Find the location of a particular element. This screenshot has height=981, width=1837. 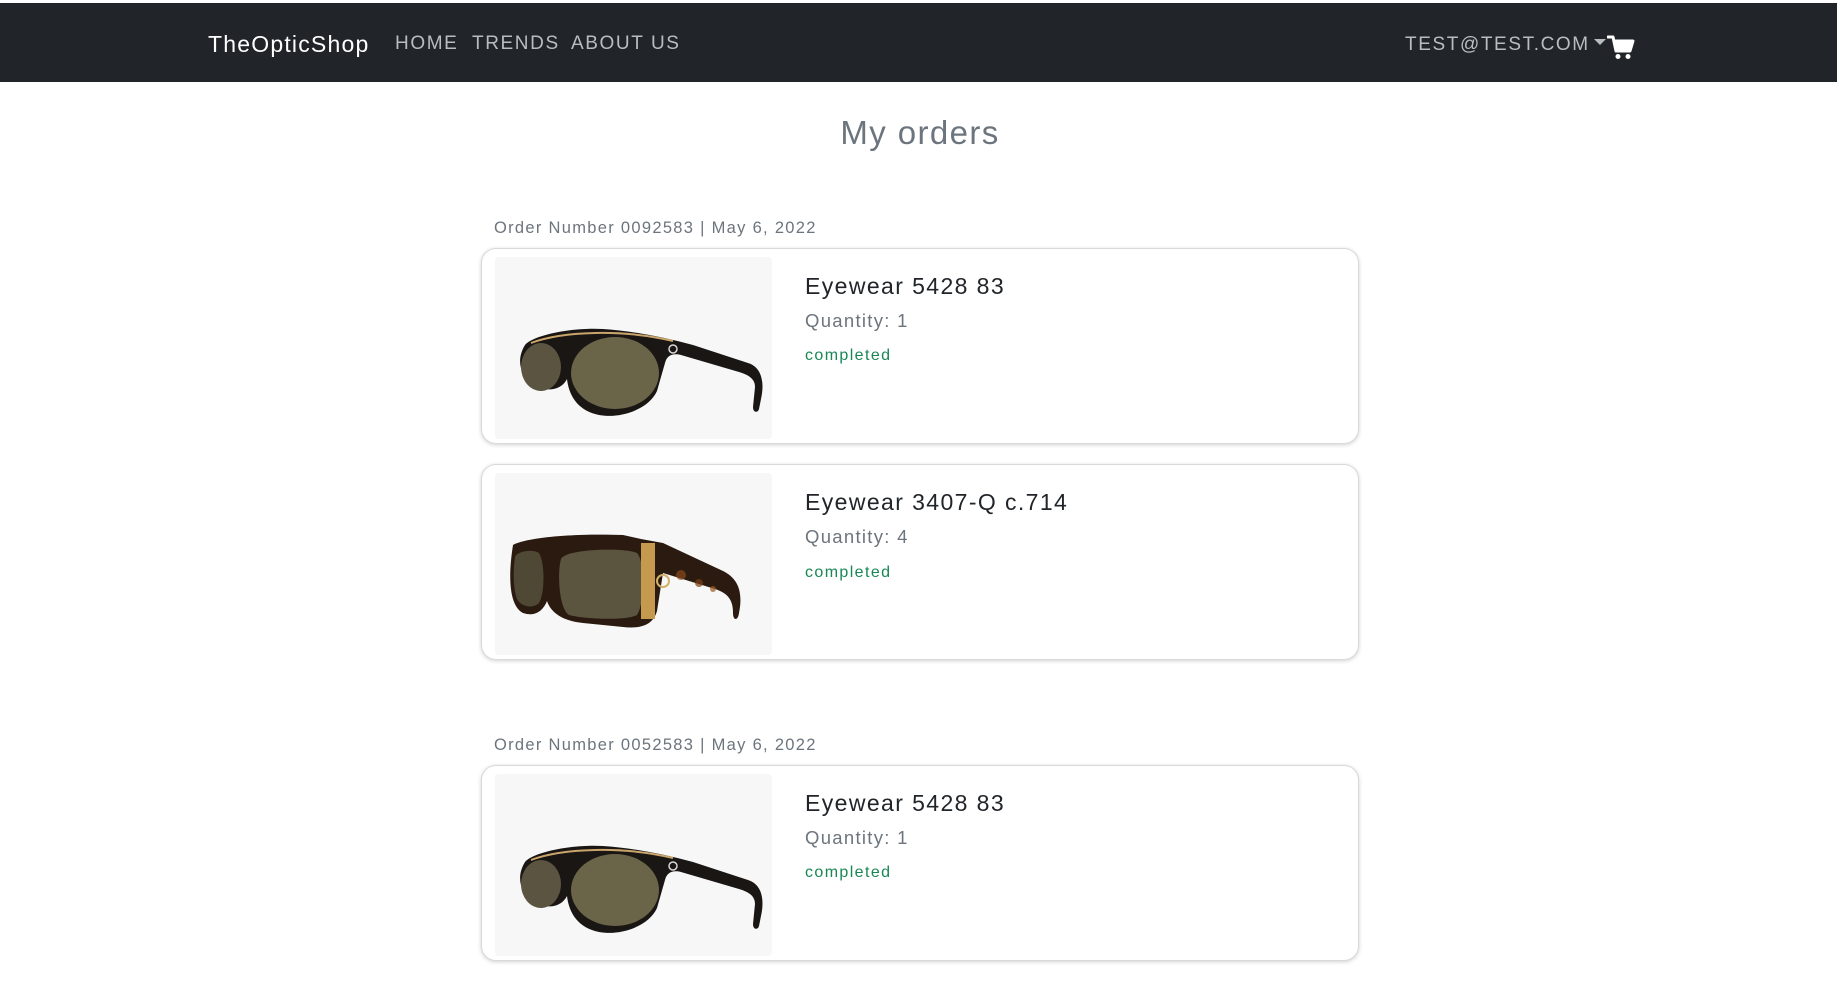

order-number-label: Order Number 0092583 | May 6, 2022 is located at coordinates (655, 228).